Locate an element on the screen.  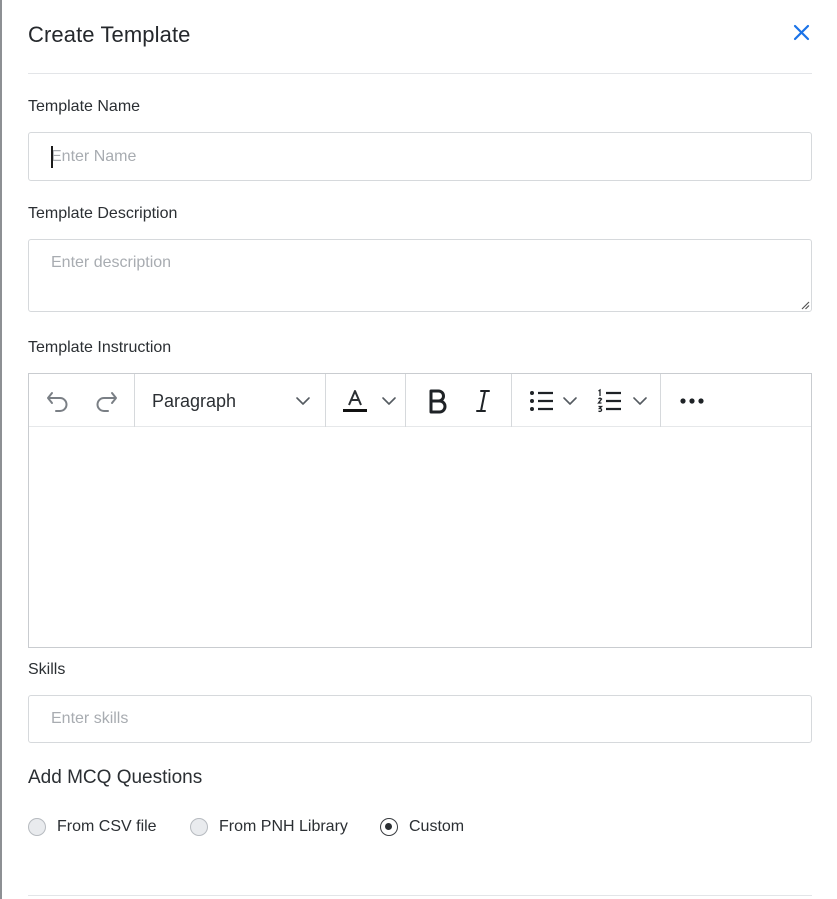
history-group is located at coordinates (82, 400).